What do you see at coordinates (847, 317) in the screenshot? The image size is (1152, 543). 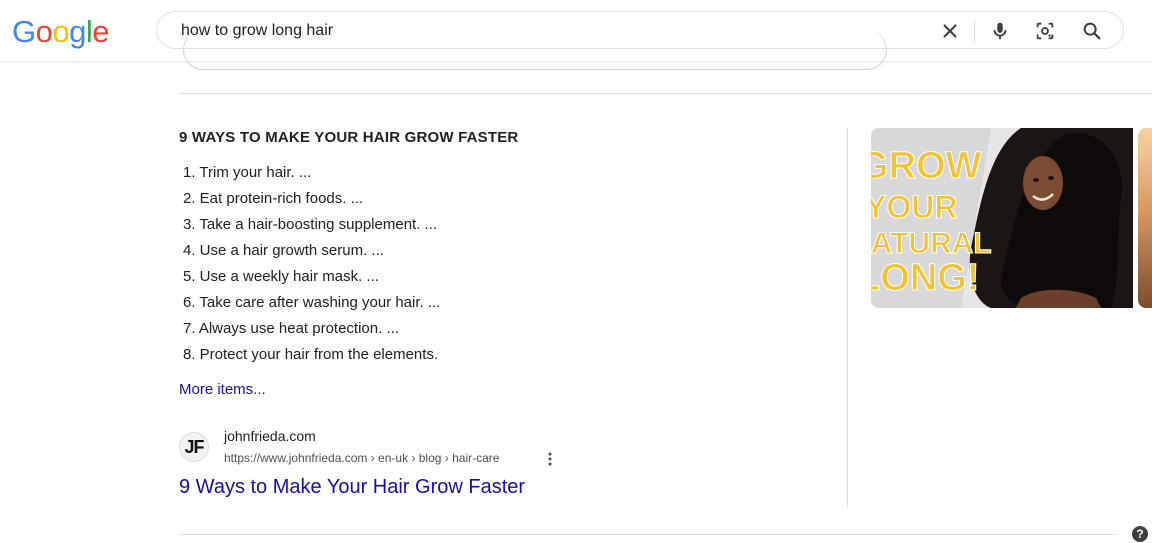 I see `column-divider` at bounding box center [847, 317].